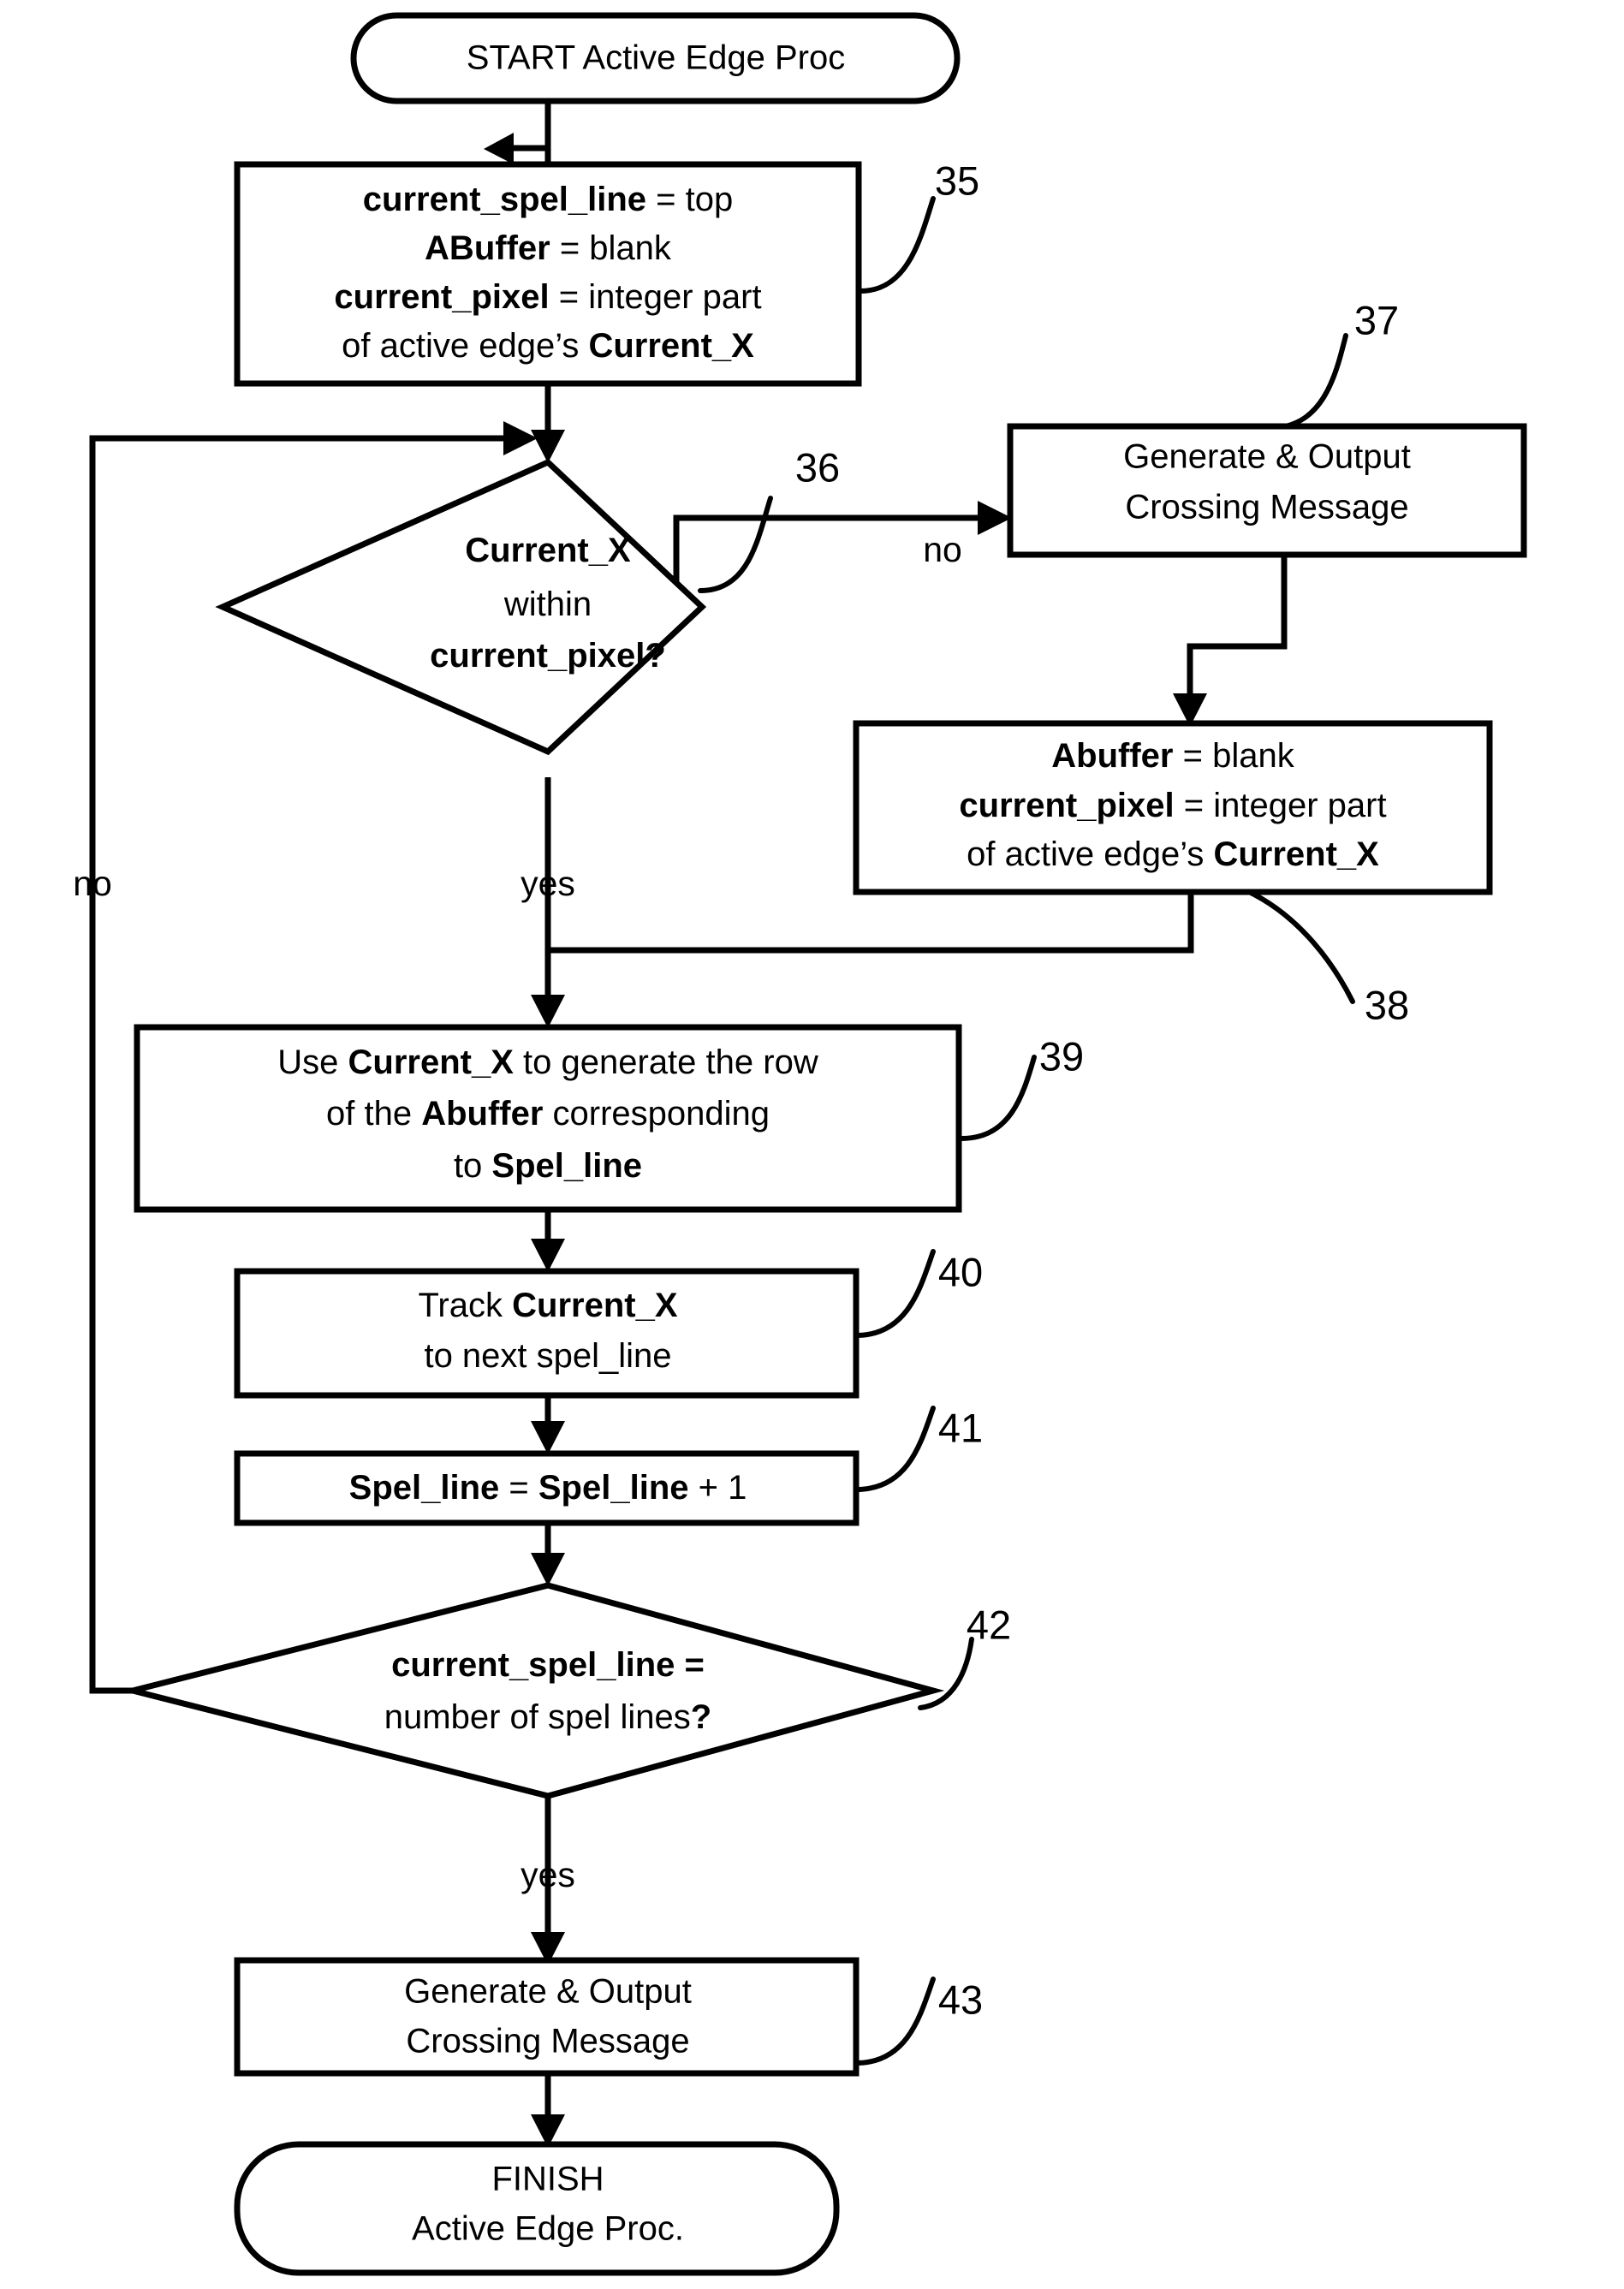 This screenshot has width=1624, height=2289. Describe the element at coordinates (548, 884) in the screenshot. I see `edge-label-36-yes: yes` at that location.